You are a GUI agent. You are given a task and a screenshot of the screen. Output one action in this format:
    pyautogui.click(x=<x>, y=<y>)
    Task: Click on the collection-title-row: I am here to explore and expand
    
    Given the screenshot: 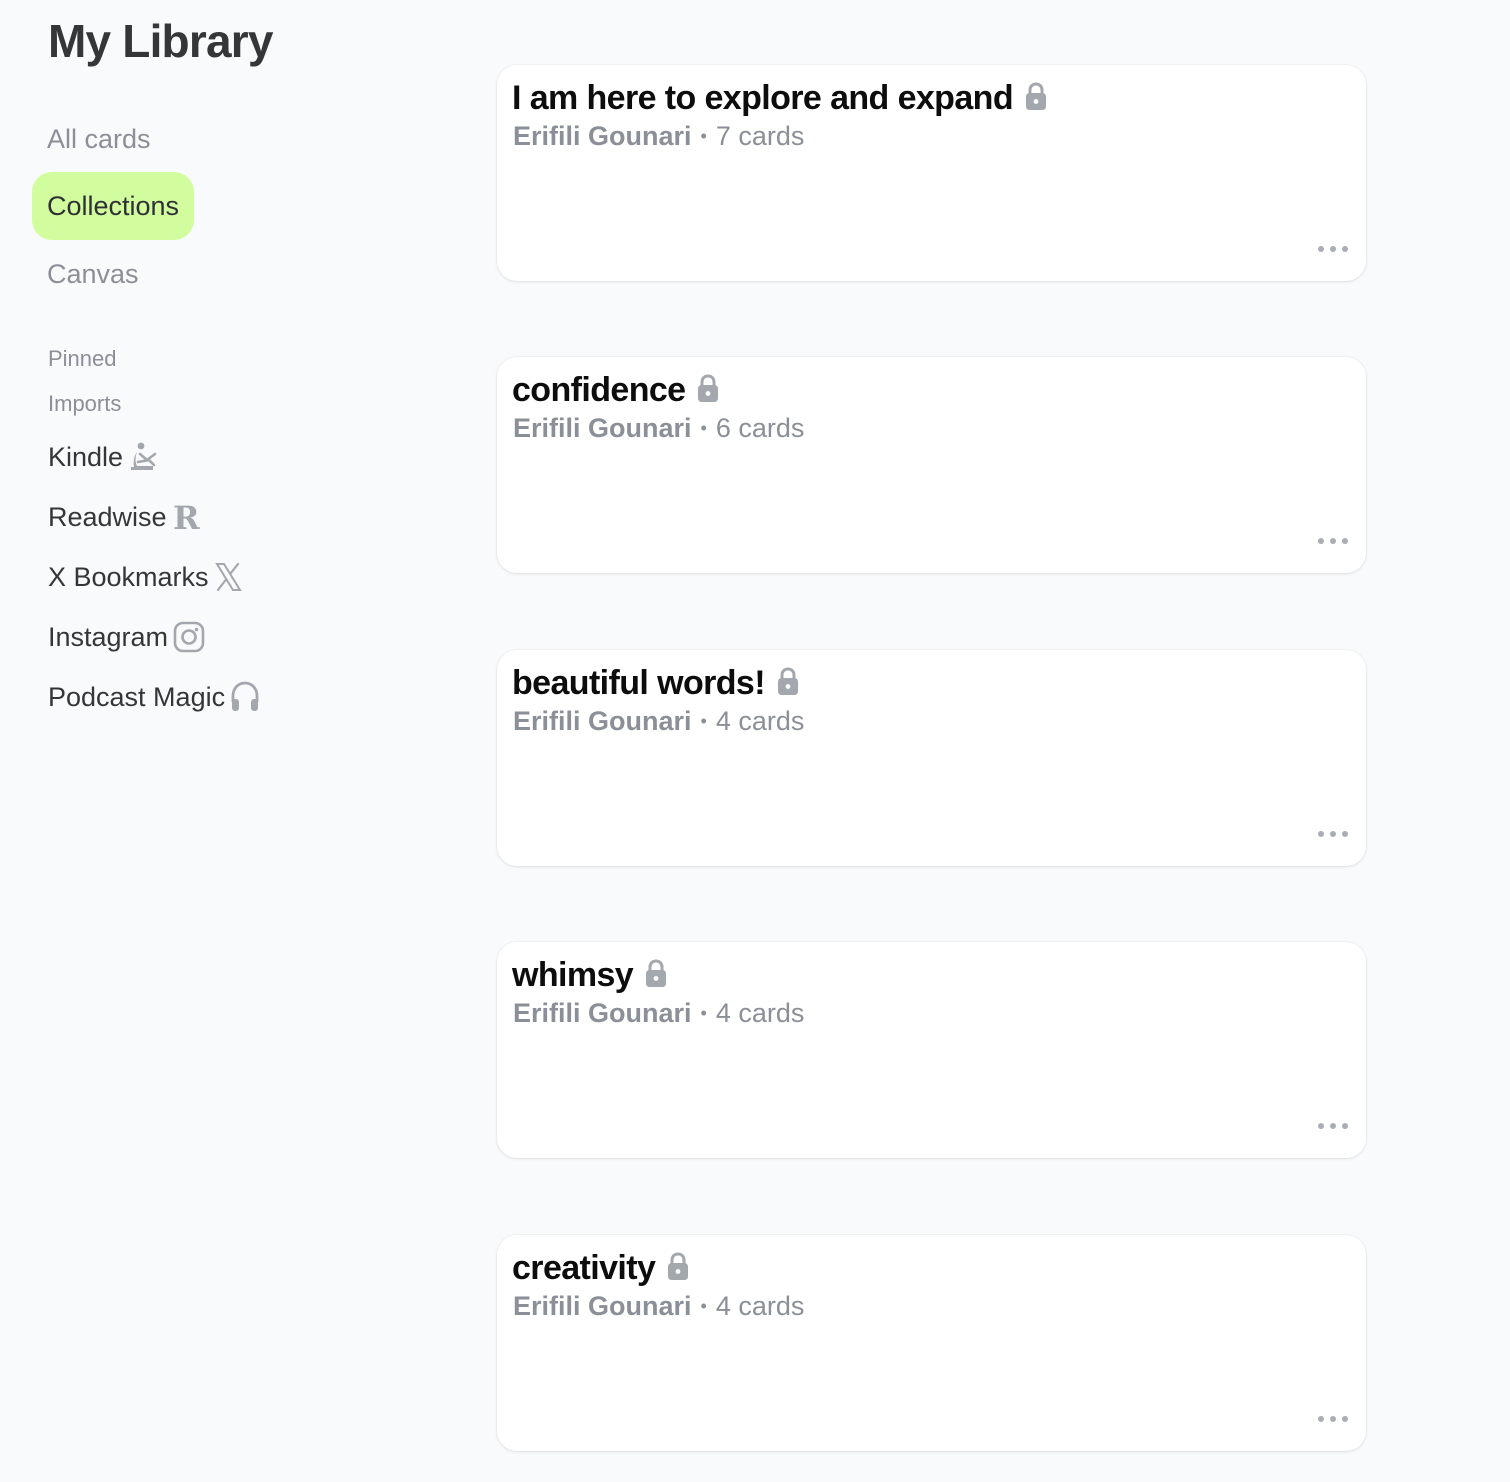 What is the action you would take?
    pyautogui.click(x=780, y=98)
    